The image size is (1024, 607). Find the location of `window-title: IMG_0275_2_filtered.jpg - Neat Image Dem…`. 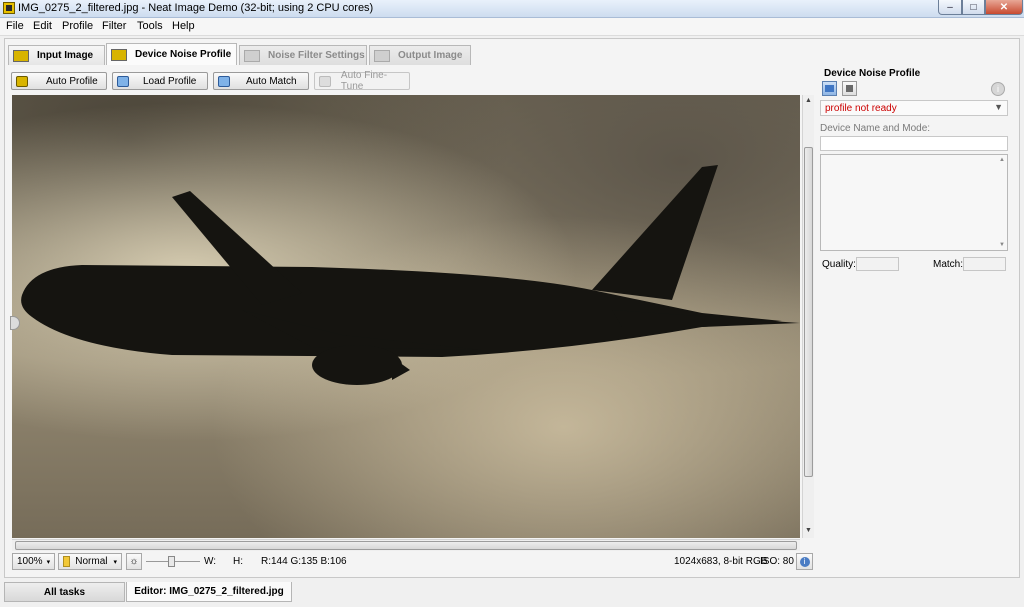

window-title: IMG_0275_2_filtered.jpg - Neat Image Dem… is located at coordinates (196, 8).